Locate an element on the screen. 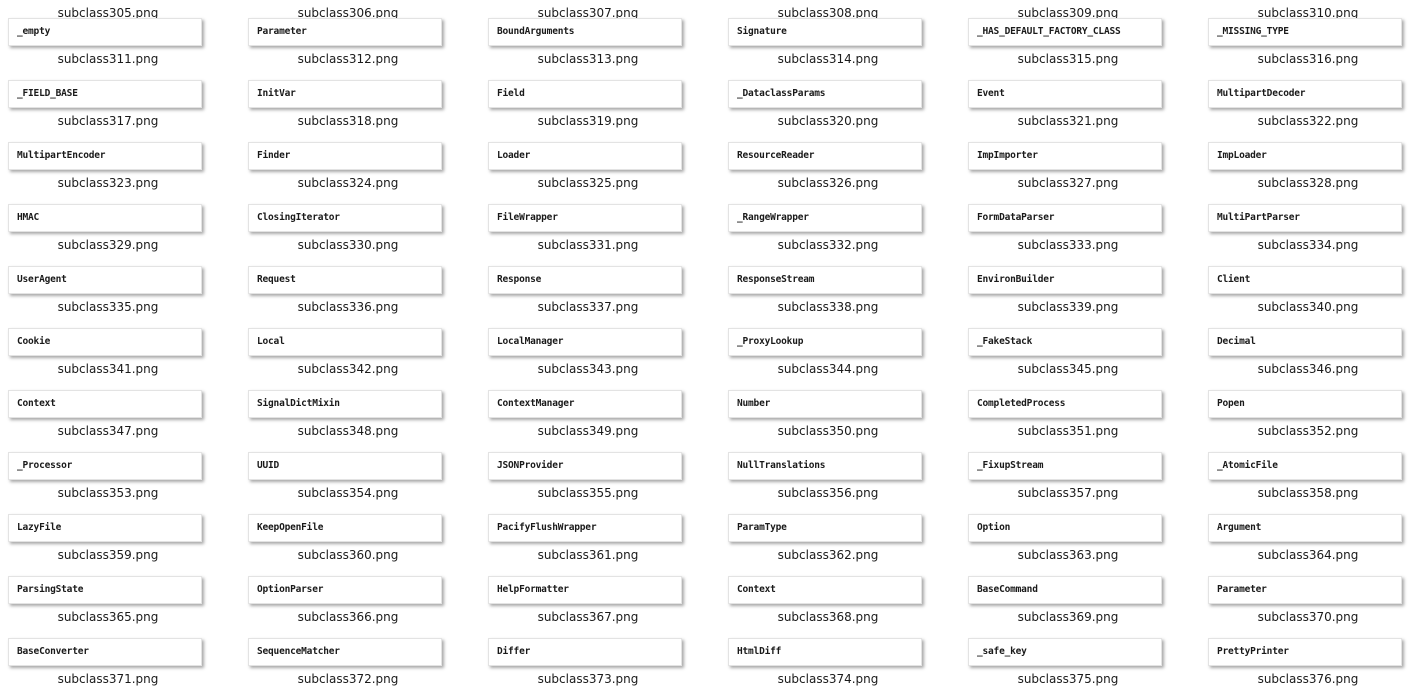  file-thumbnail: BaseConverter is located at coordinates (105, 652).